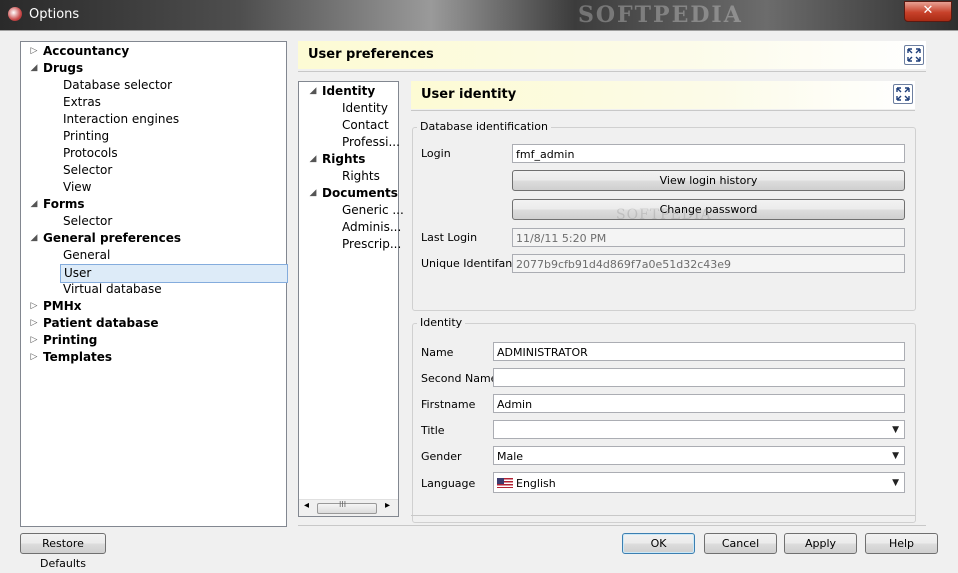 The width and height of the screenshot is (958, 573). Describe the element at coordinates (173, 289) in the screenshot. I see `tree-item: Virtual database` at that location.